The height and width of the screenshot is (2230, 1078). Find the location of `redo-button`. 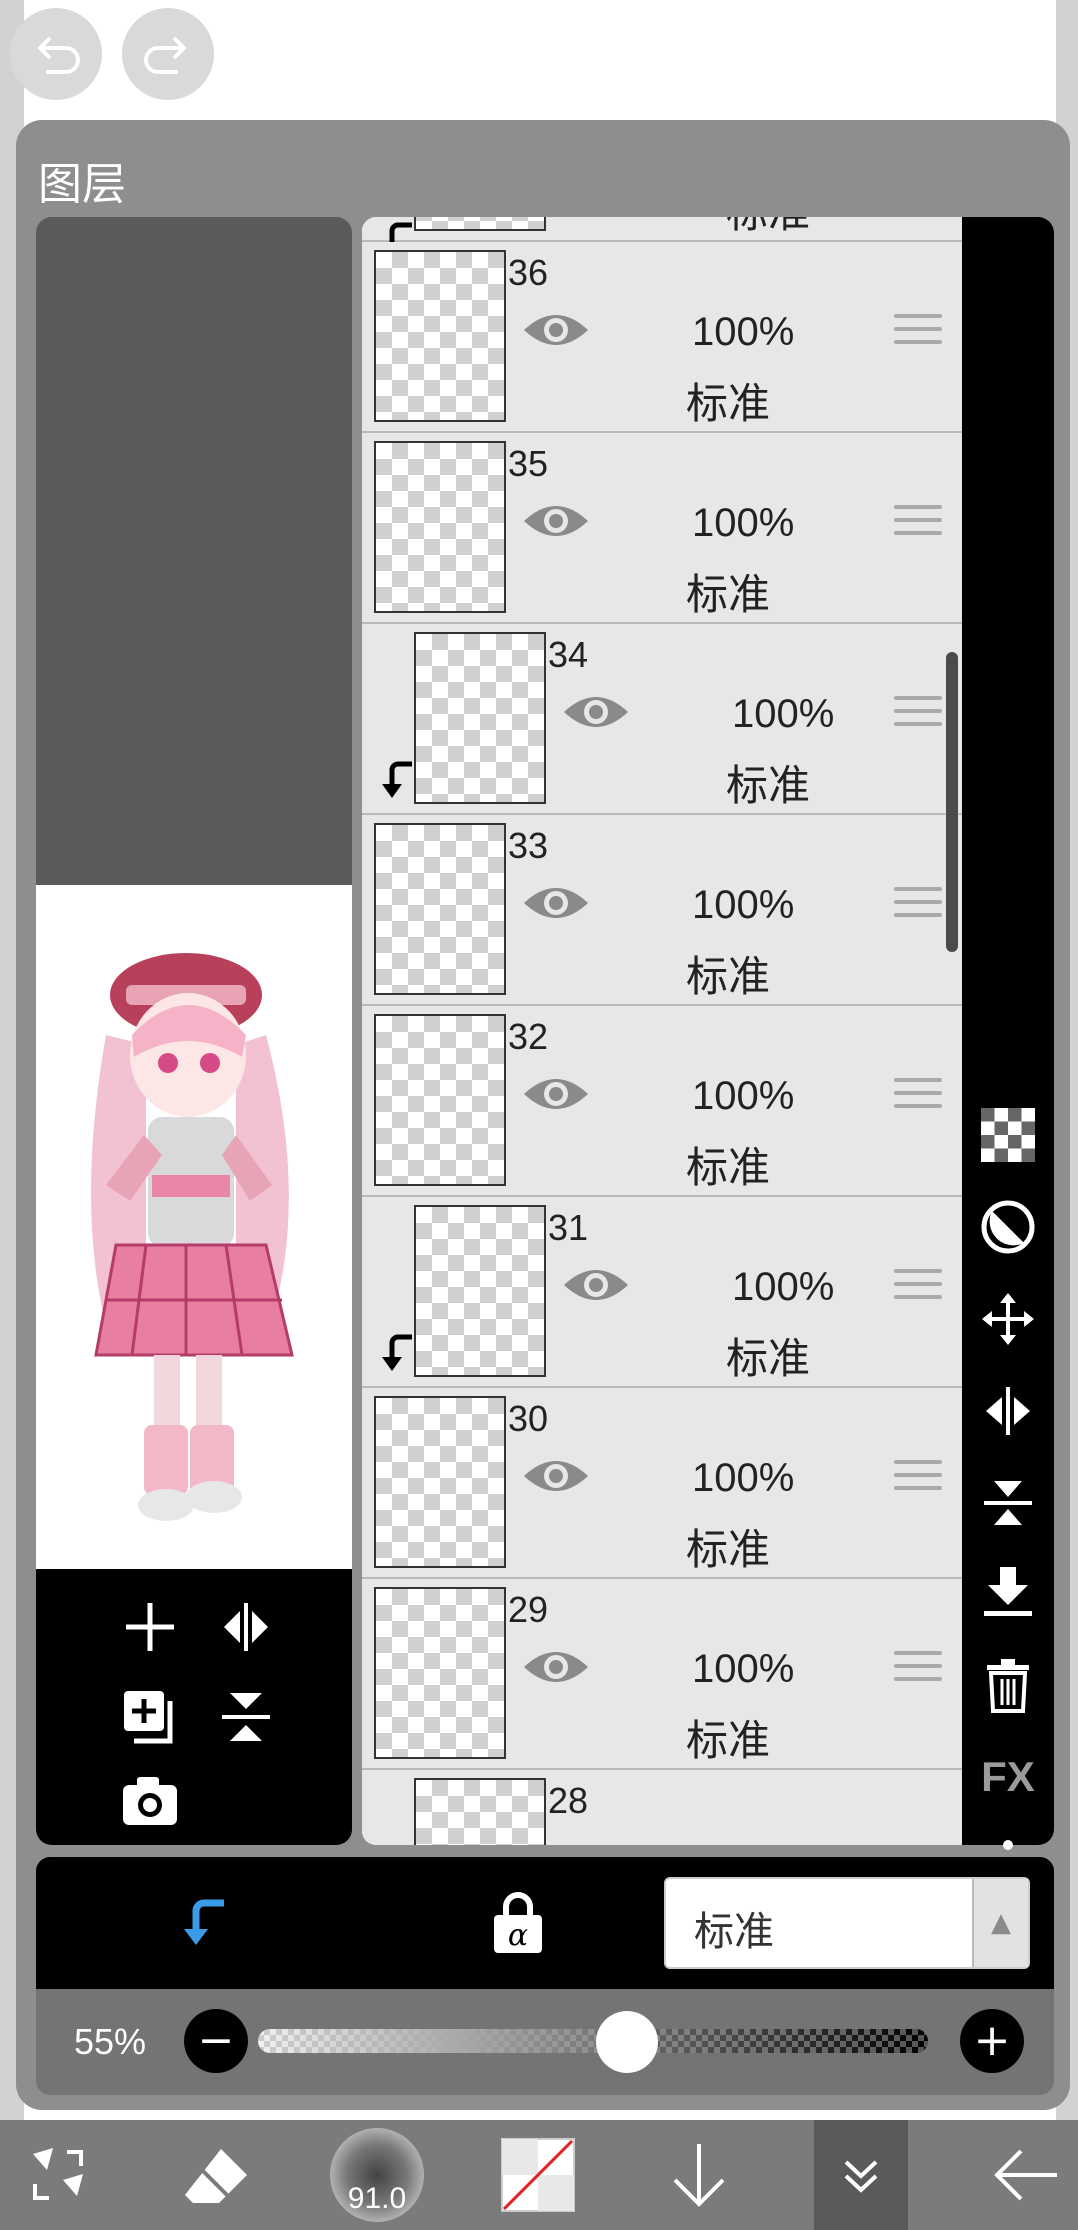

redo-button is located at coordinates (168, 54).